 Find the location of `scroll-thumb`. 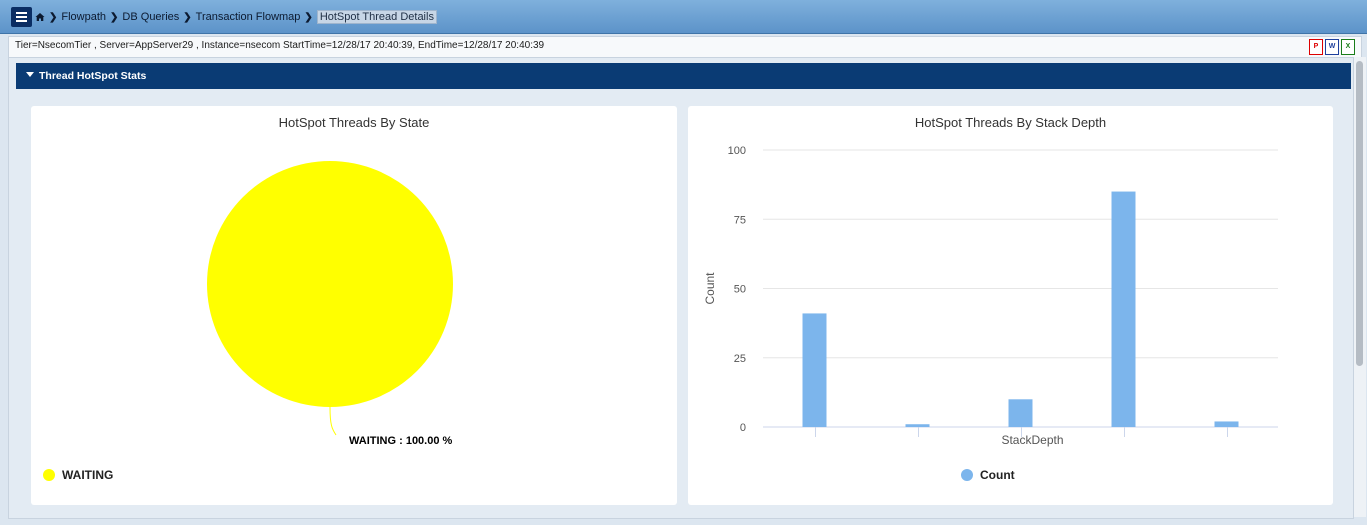

scroll-thumb is located at coordinates (1359, 213).